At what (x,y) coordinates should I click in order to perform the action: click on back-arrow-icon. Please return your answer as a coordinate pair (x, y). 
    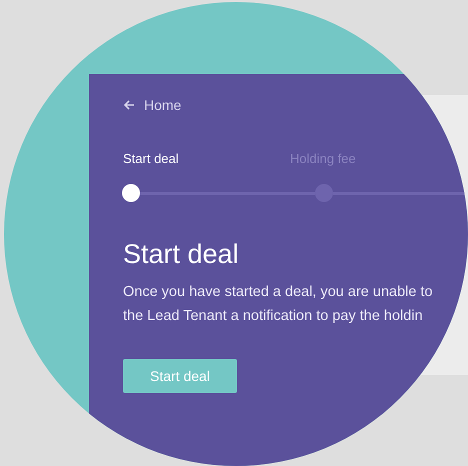
    Looking at the image, I should click on (129, 105).